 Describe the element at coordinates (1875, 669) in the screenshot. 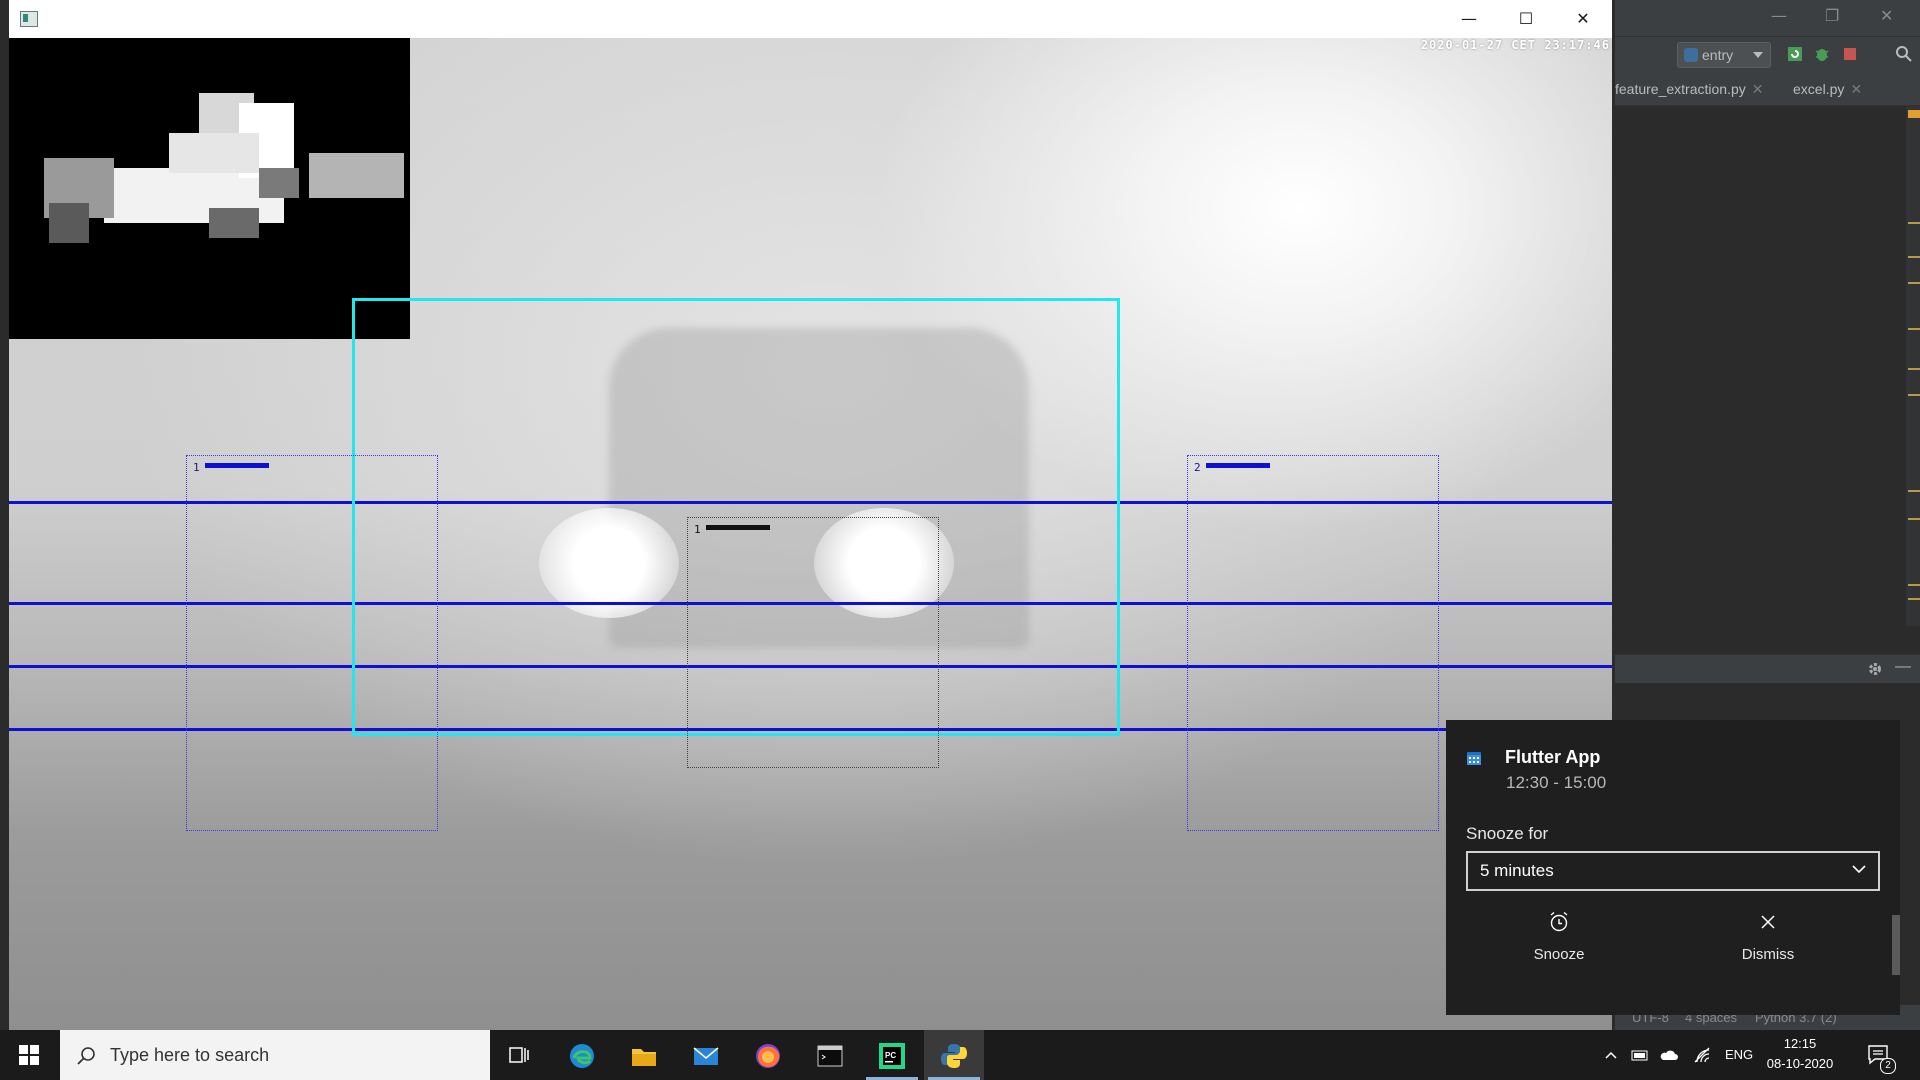

I see `gear-icon` at that location.